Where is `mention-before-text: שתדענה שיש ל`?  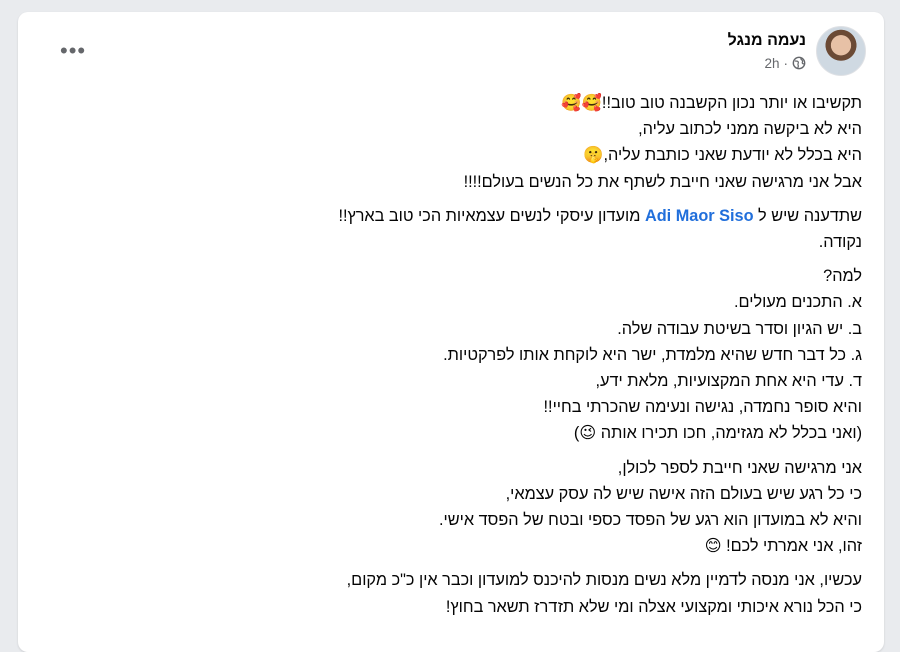 mention-before-text: שתדענה שיש ל is located at coordinates (807, 215).